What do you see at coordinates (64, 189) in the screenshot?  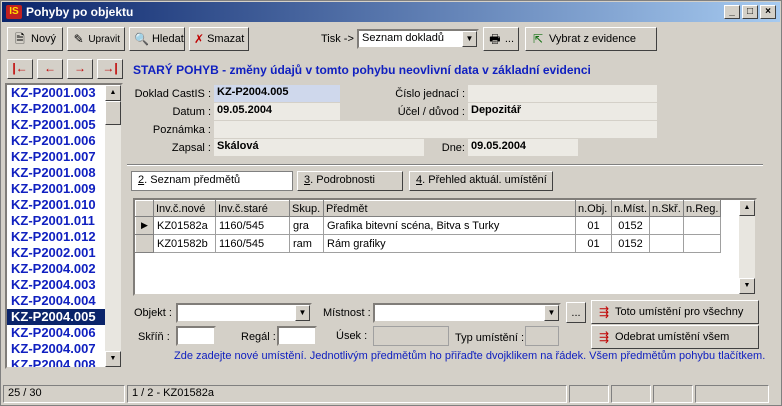 I see `list-item: KZ-P2001.009` at bounding box center [64, 189].